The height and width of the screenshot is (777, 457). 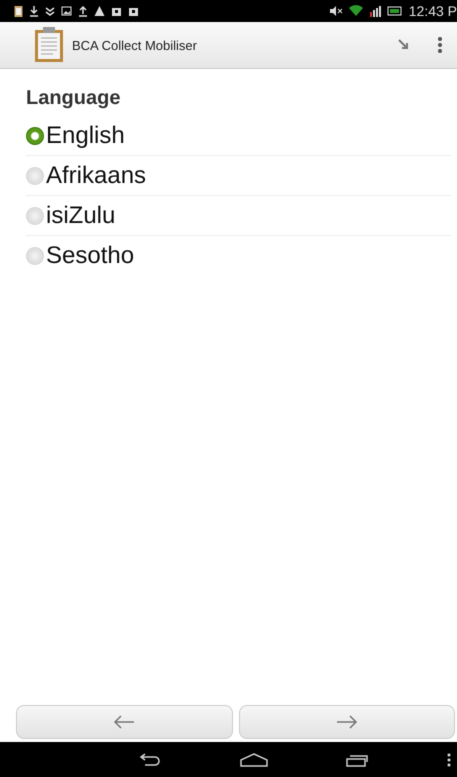 I want to click on upload-icon, so click(x=83, y=11).